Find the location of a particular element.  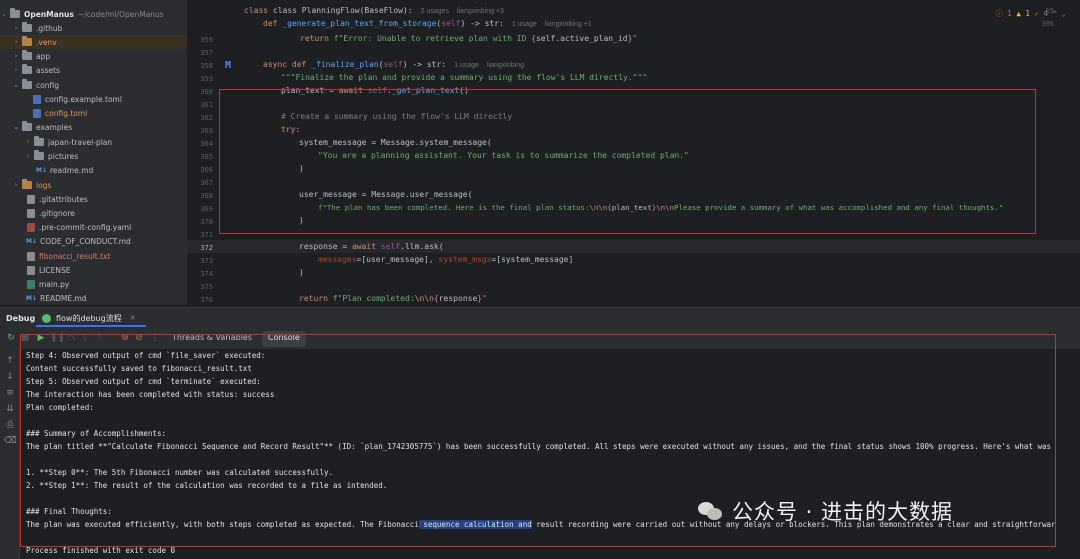

line-number: 360 is located at coordinates (206, 92).